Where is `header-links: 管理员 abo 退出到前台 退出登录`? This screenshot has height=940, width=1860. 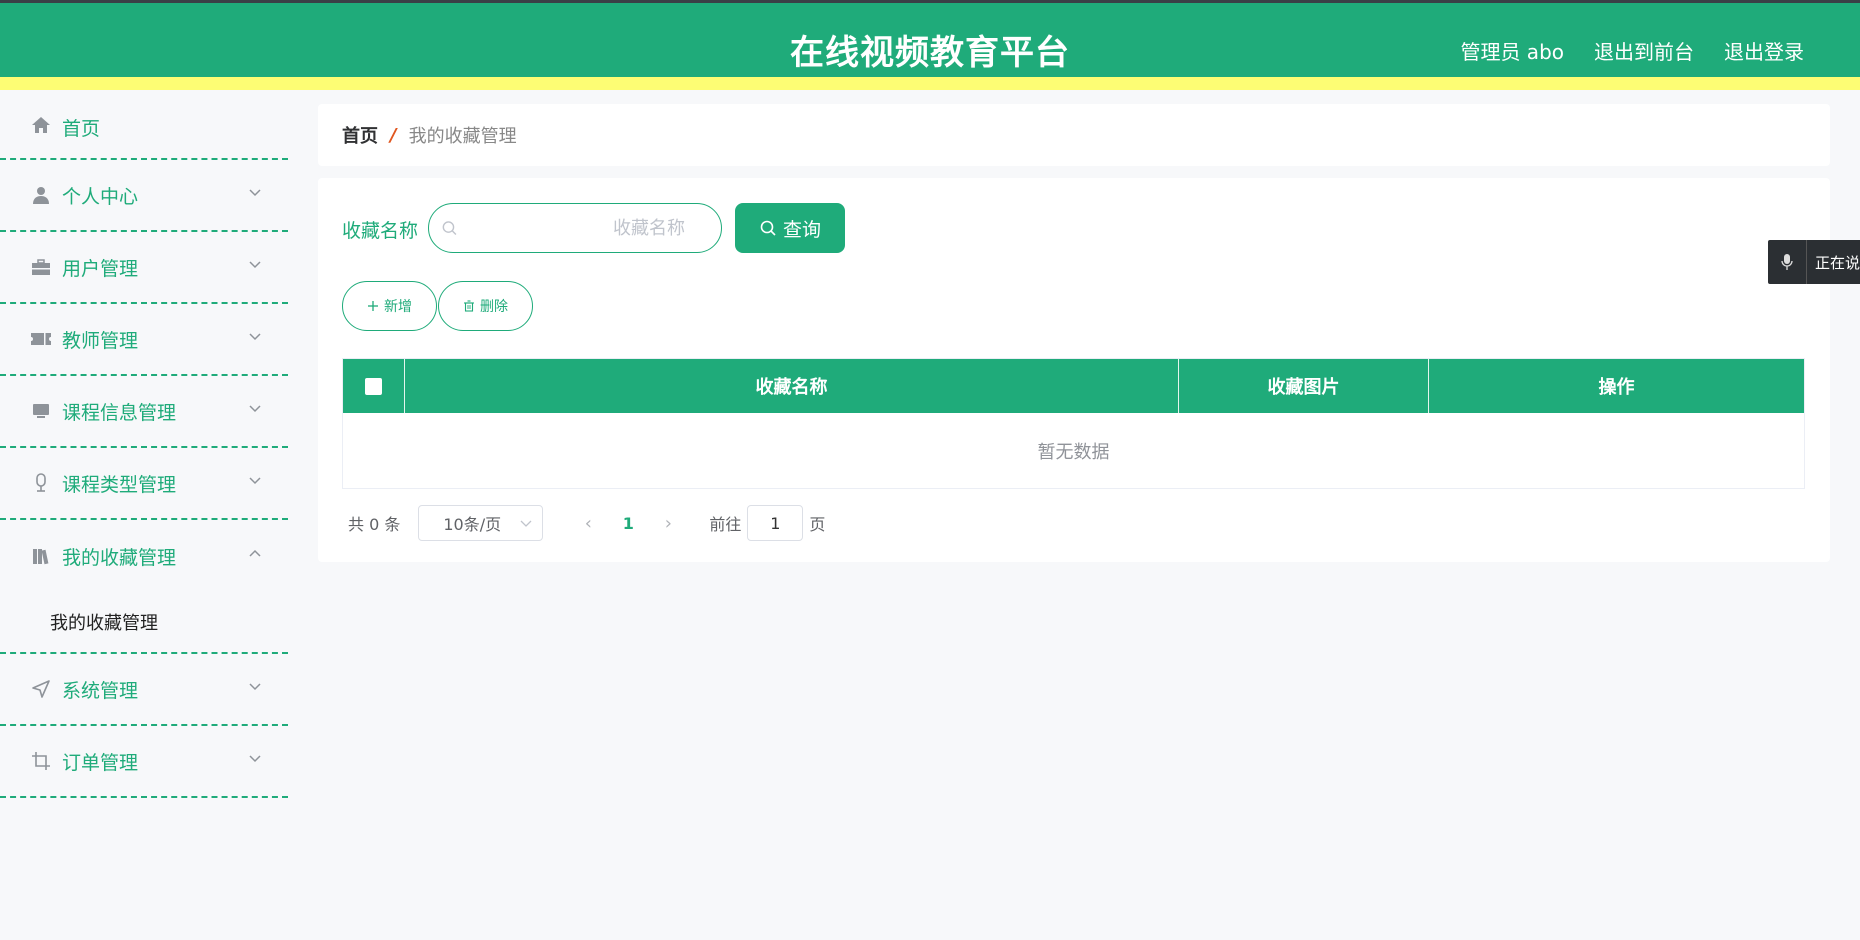
header-links: 管理员 abo 退出到前台 退出登录 is located at coordinates (1632, 50).